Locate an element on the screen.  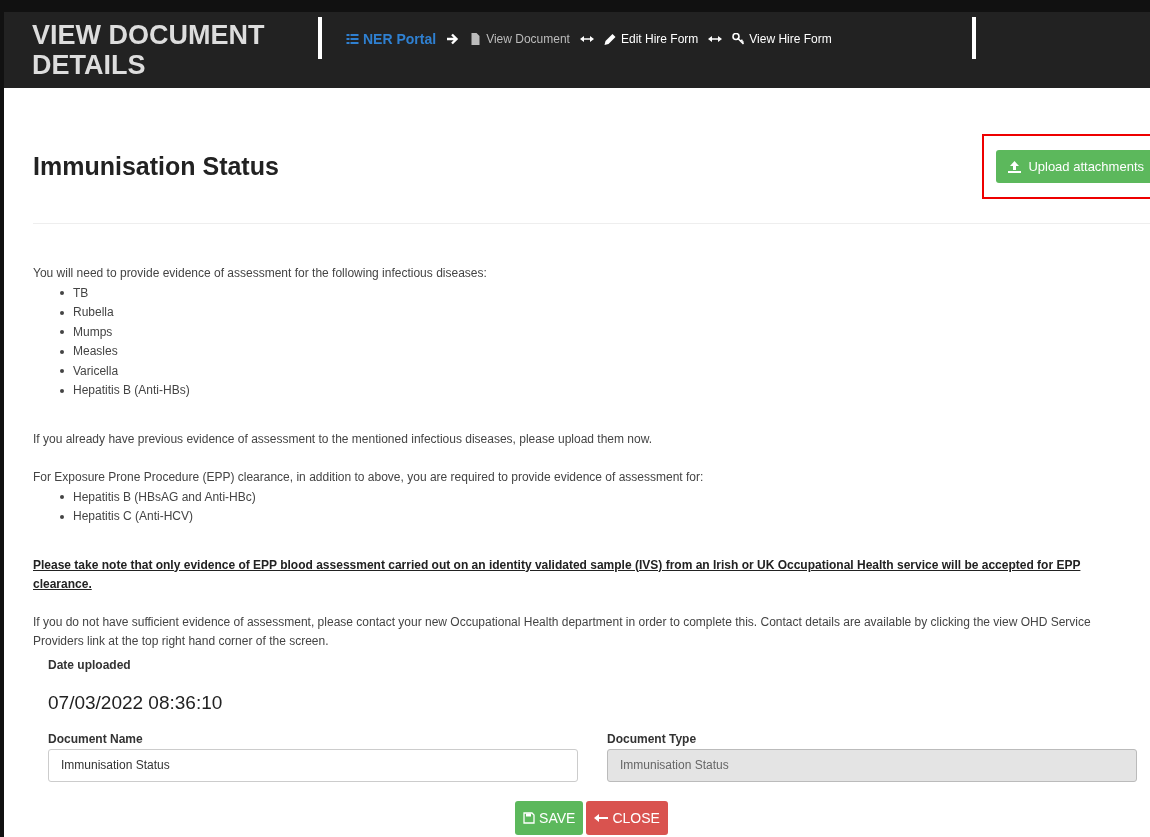
breadcrumb-link: Edit Hire Form is located at coordinates (651, 39).